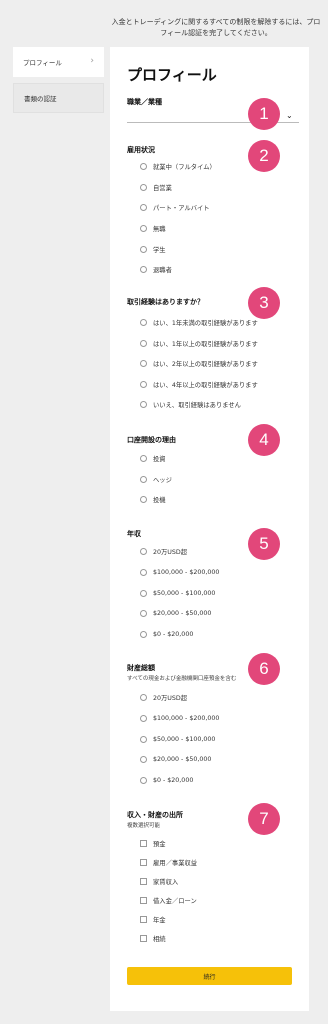 Image resolution: width=328 pixels, height=1024 pixels. What do you see at coordinates (134, 534) in the screenshot?
I see `income-label: 年収` at bounding box center [134, 534].